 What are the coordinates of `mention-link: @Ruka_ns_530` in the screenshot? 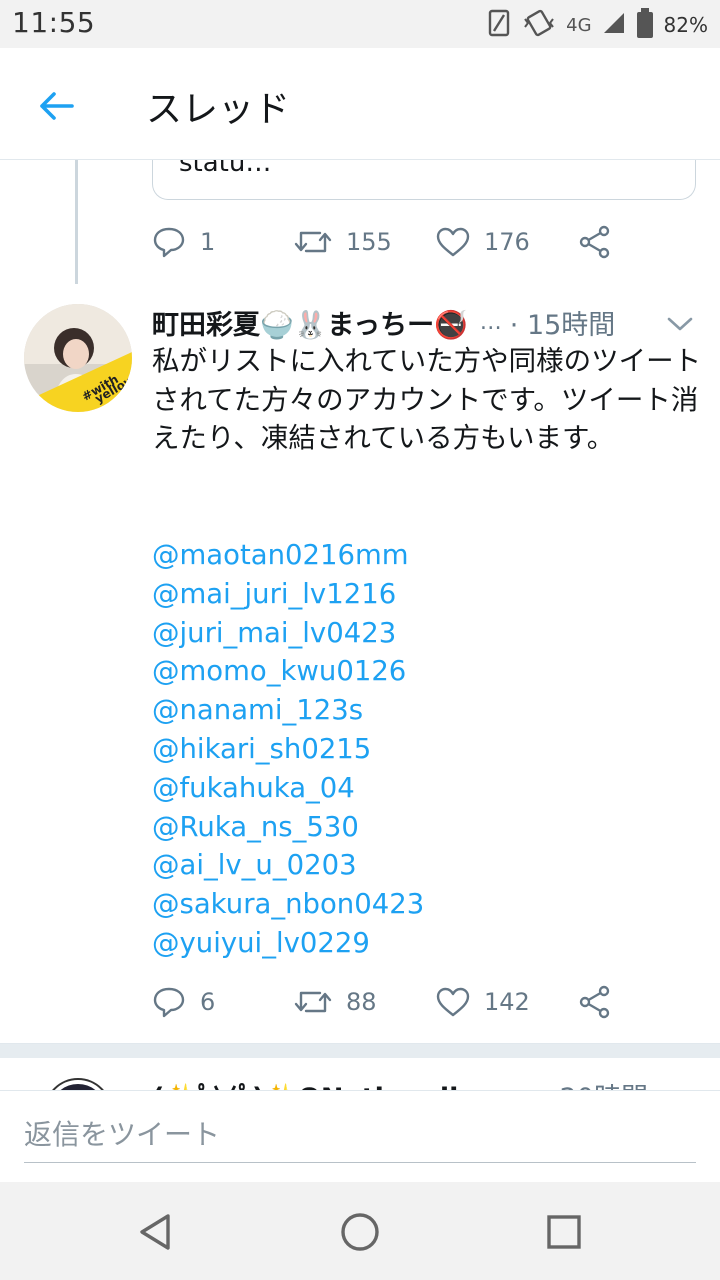 It's located at (412, 827).